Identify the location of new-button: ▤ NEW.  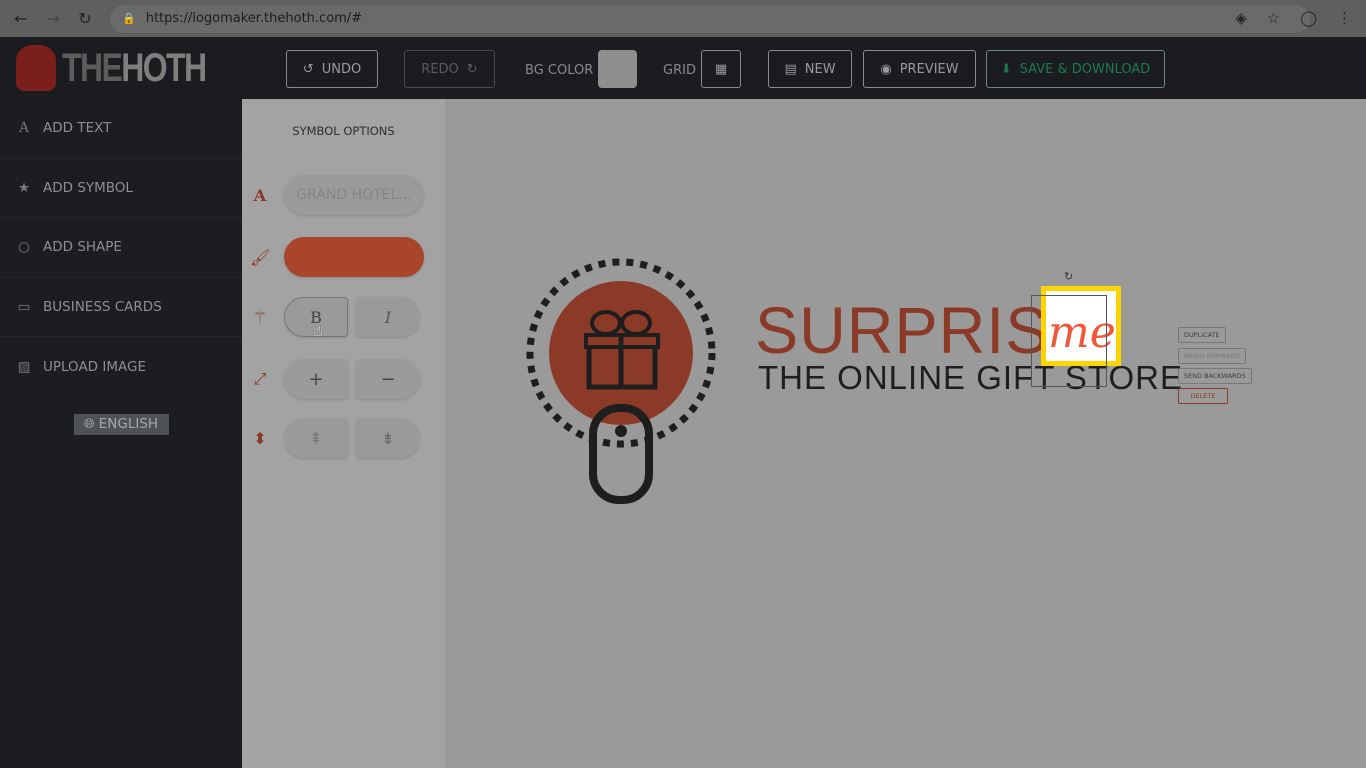
(810, 69).